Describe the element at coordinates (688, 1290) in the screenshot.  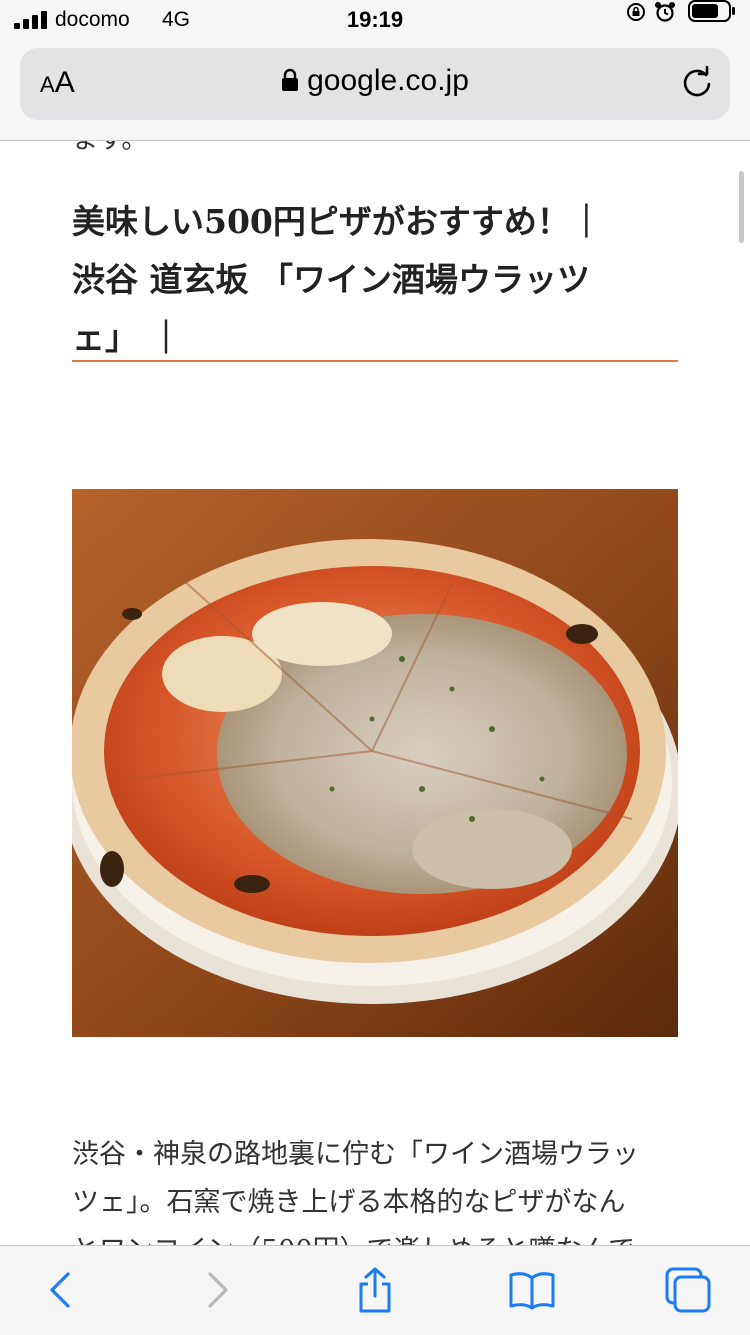
I see `tabs-icon` at that location.